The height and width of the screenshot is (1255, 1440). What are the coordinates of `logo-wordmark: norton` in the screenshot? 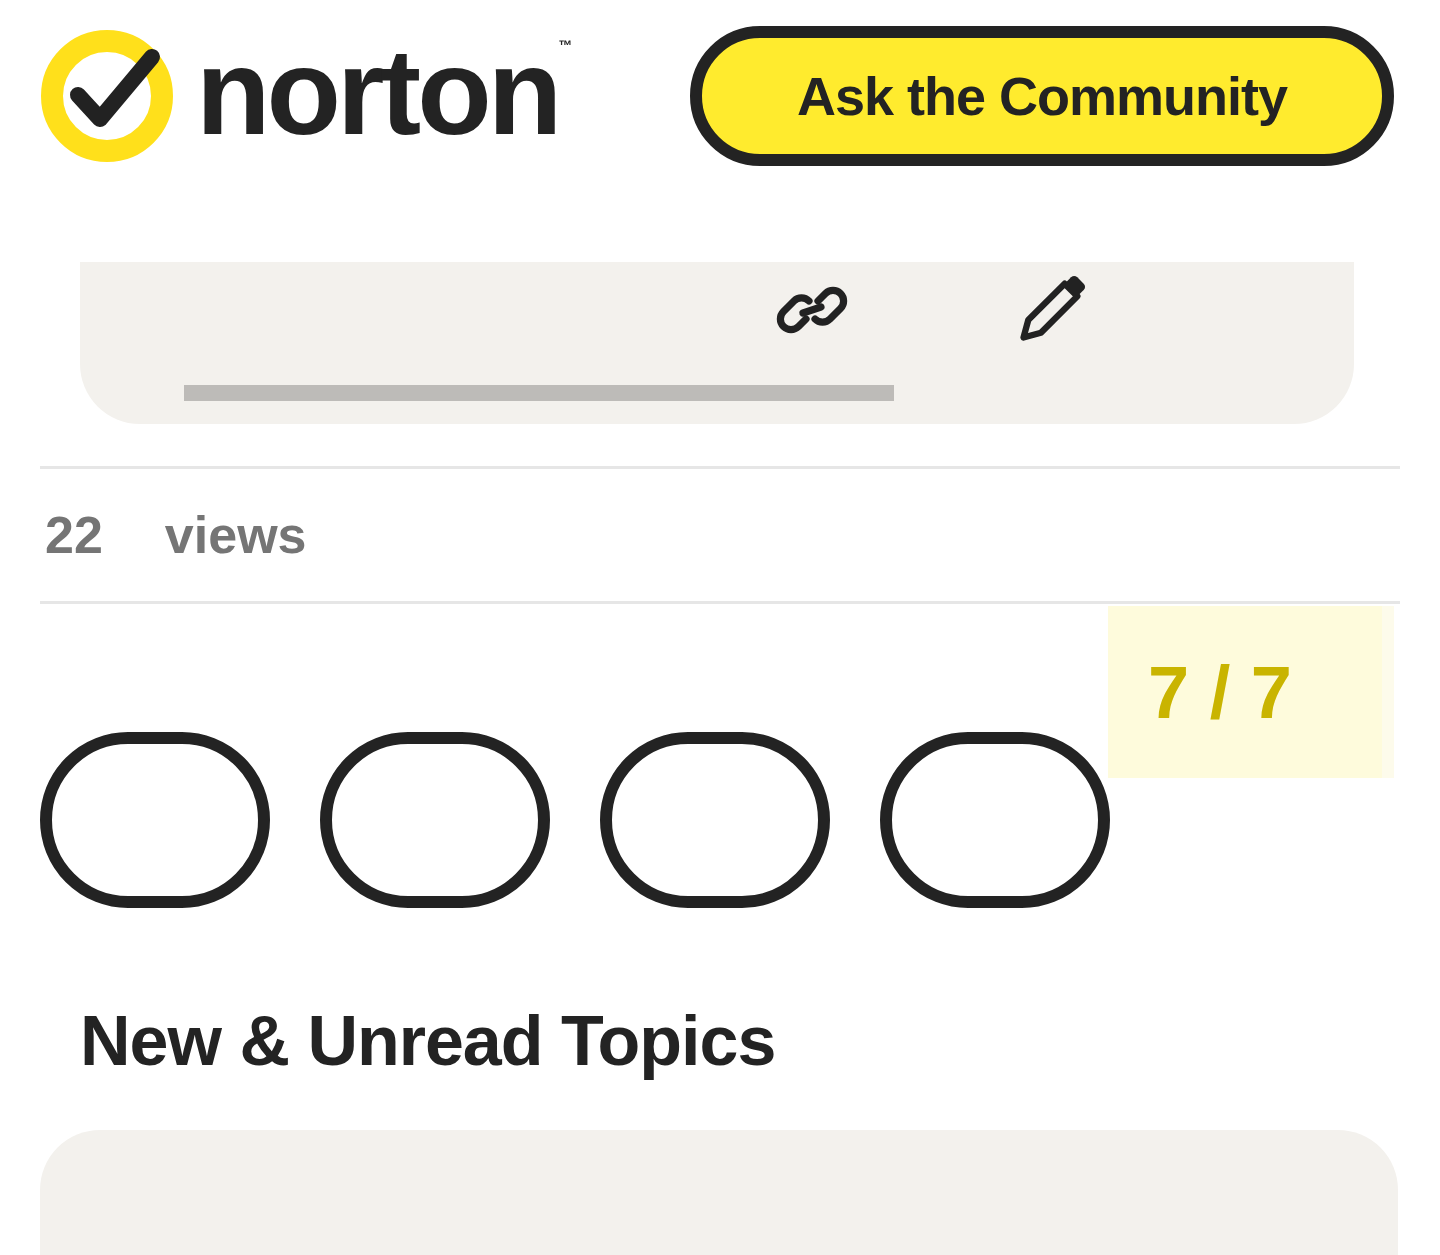 It's located at (377, 92).